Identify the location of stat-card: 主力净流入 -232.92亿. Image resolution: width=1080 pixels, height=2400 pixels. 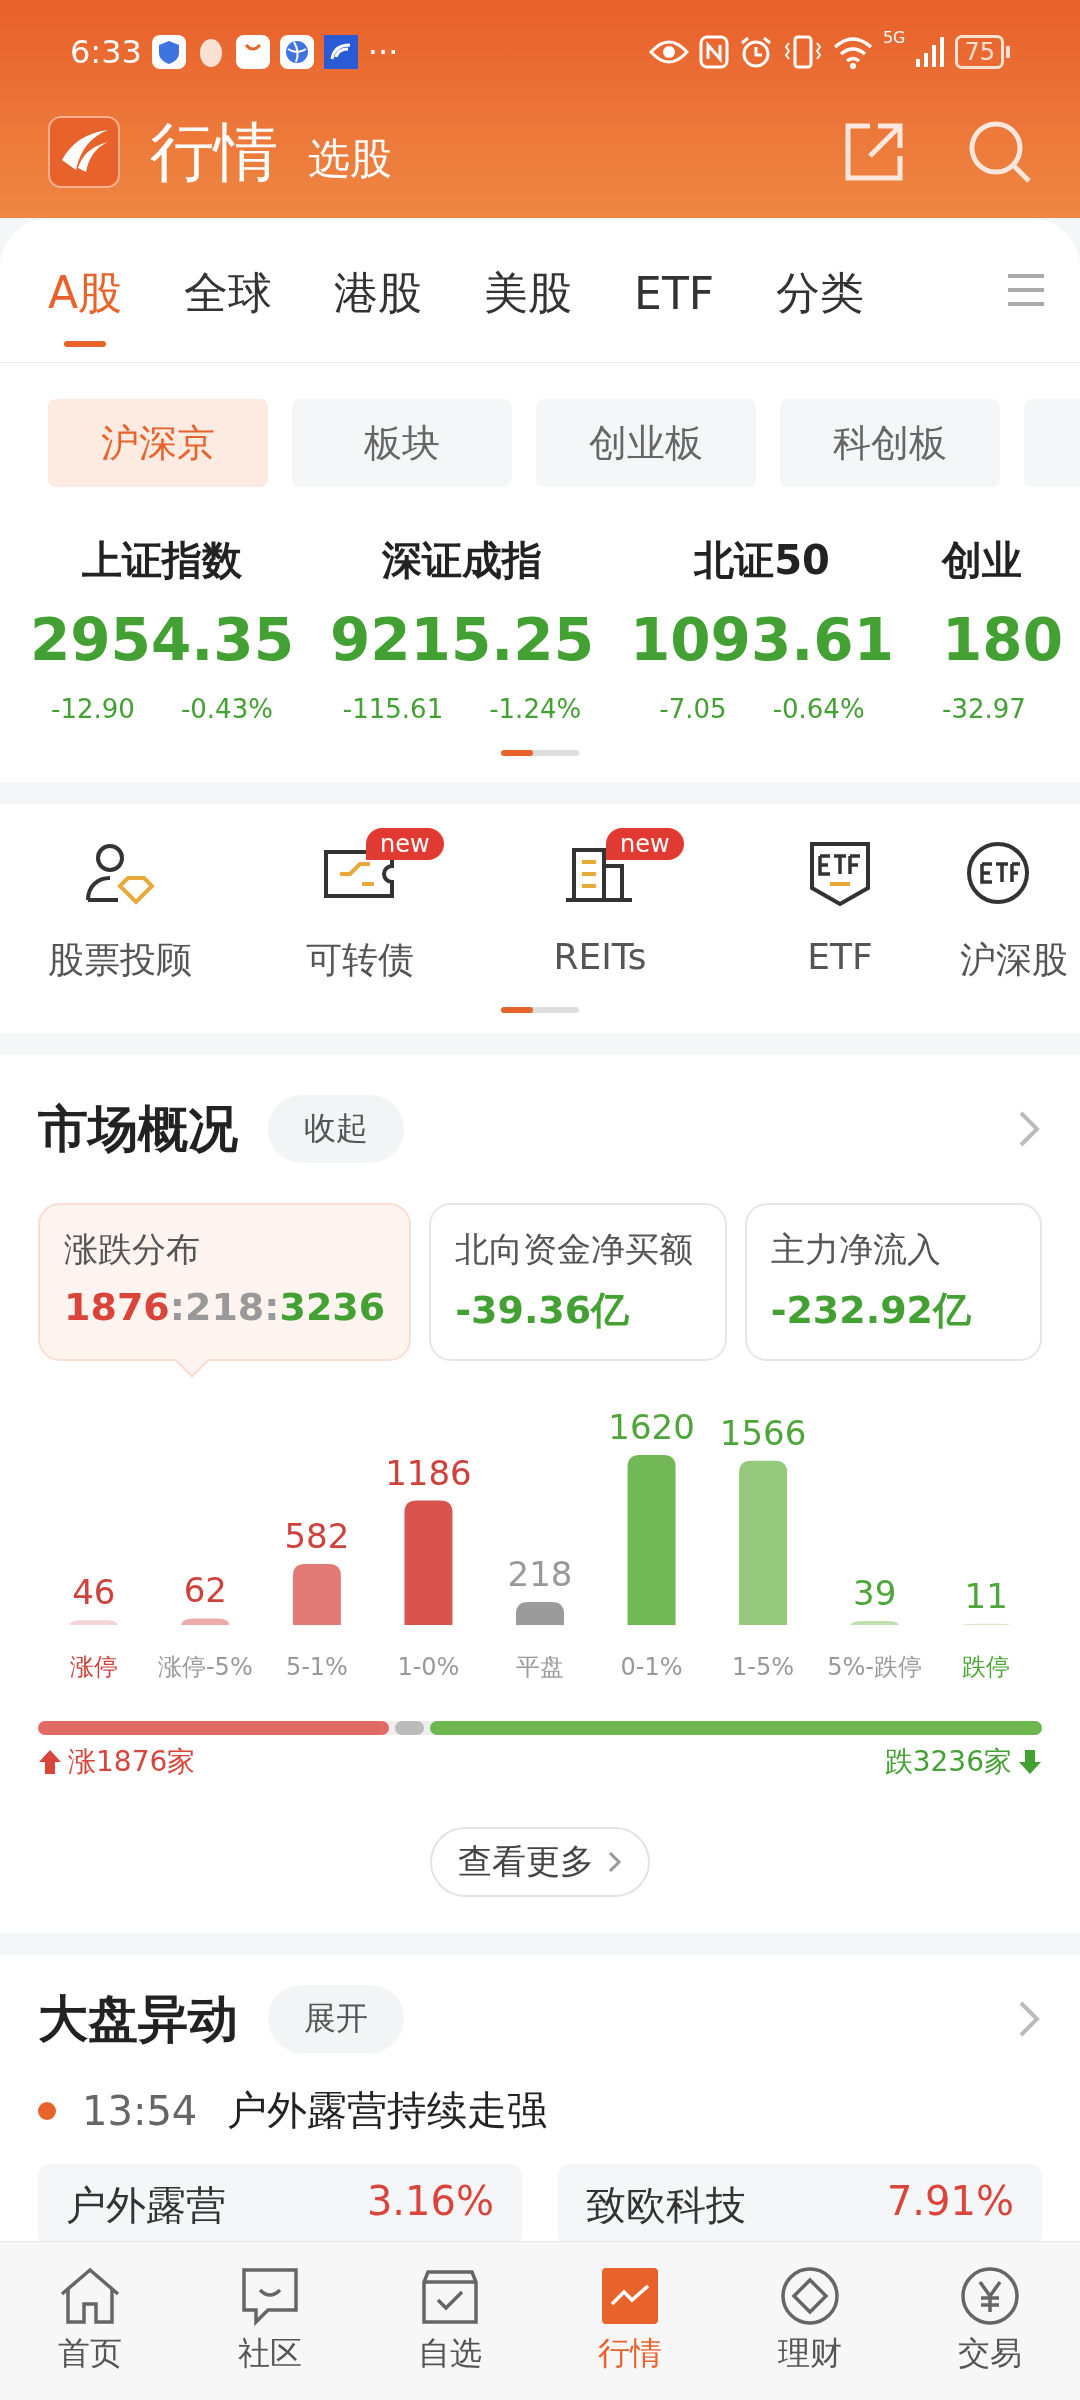
(893, 1282).